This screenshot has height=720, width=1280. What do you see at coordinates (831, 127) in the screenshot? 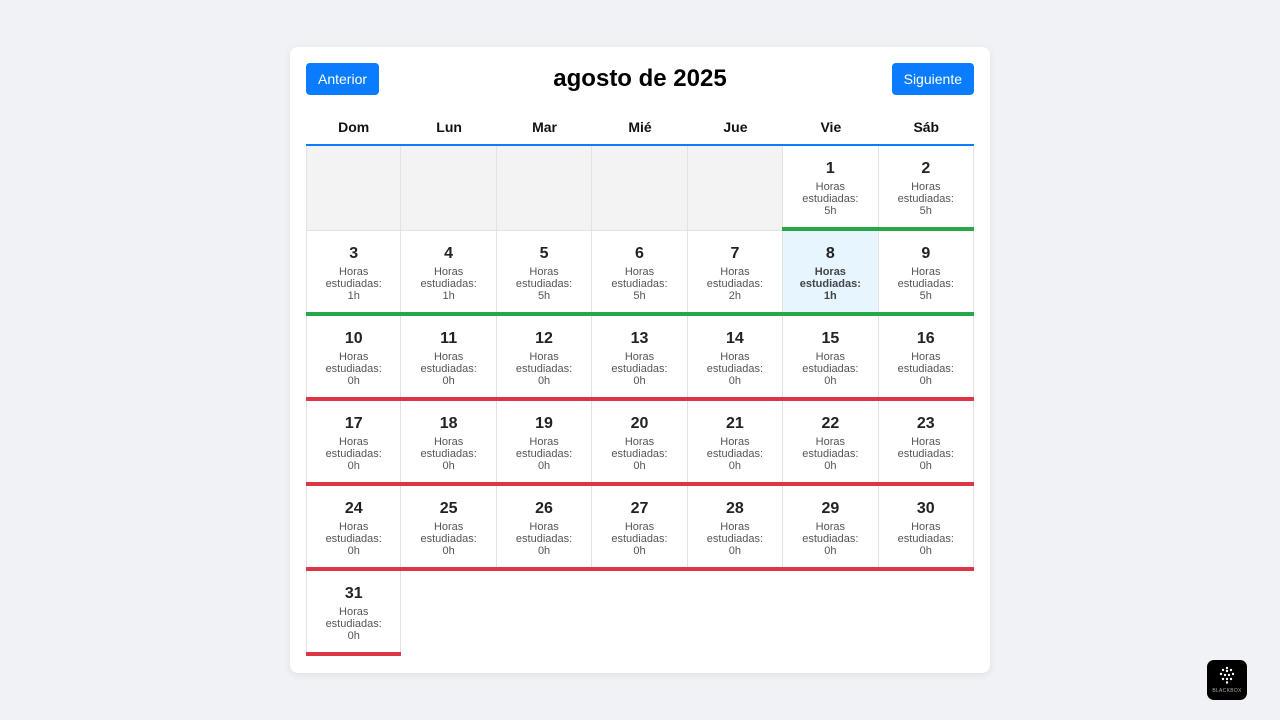
I see `weekday-label: Vie` at bounding box center [831, 127].